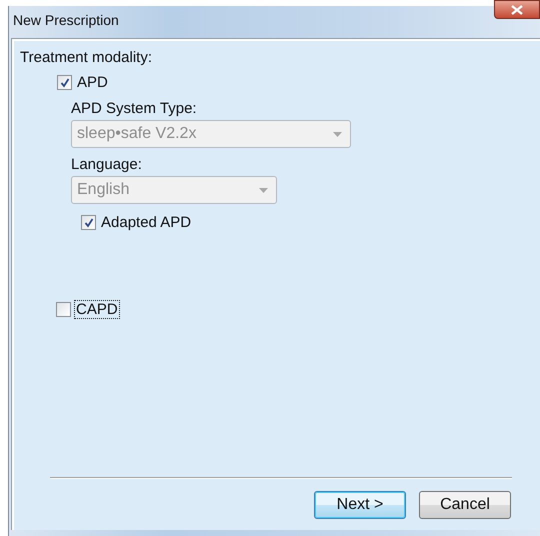 The image size is (540, 536). I want to click on cancel-button: Cancel, so click(465, 505).